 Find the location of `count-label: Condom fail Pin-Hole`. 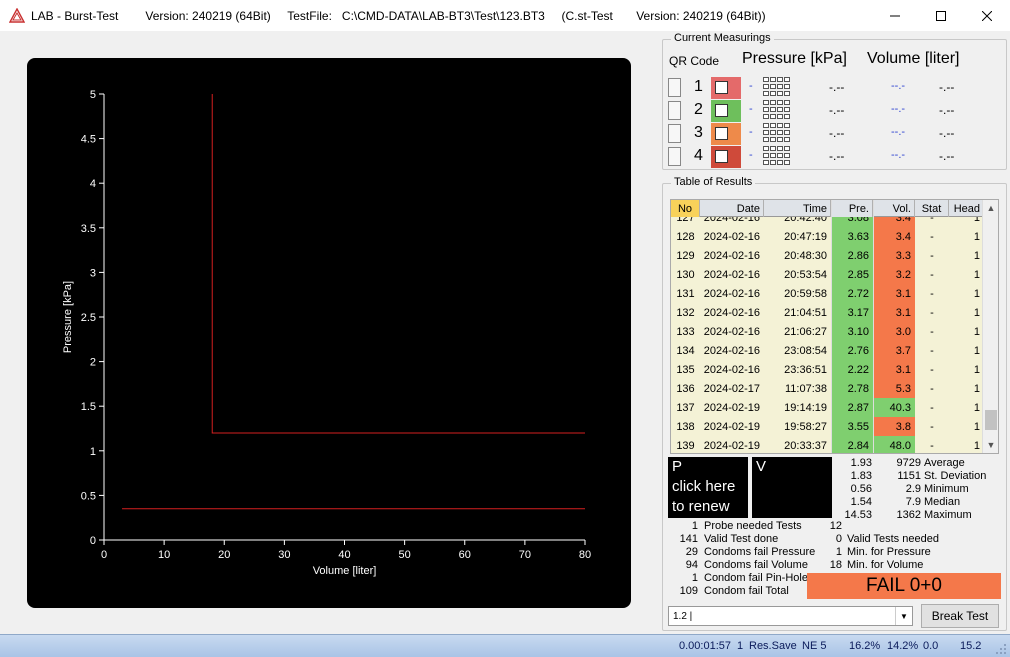

count-label: Condom fail Pin-Hole is located at coordinates (756, 578).